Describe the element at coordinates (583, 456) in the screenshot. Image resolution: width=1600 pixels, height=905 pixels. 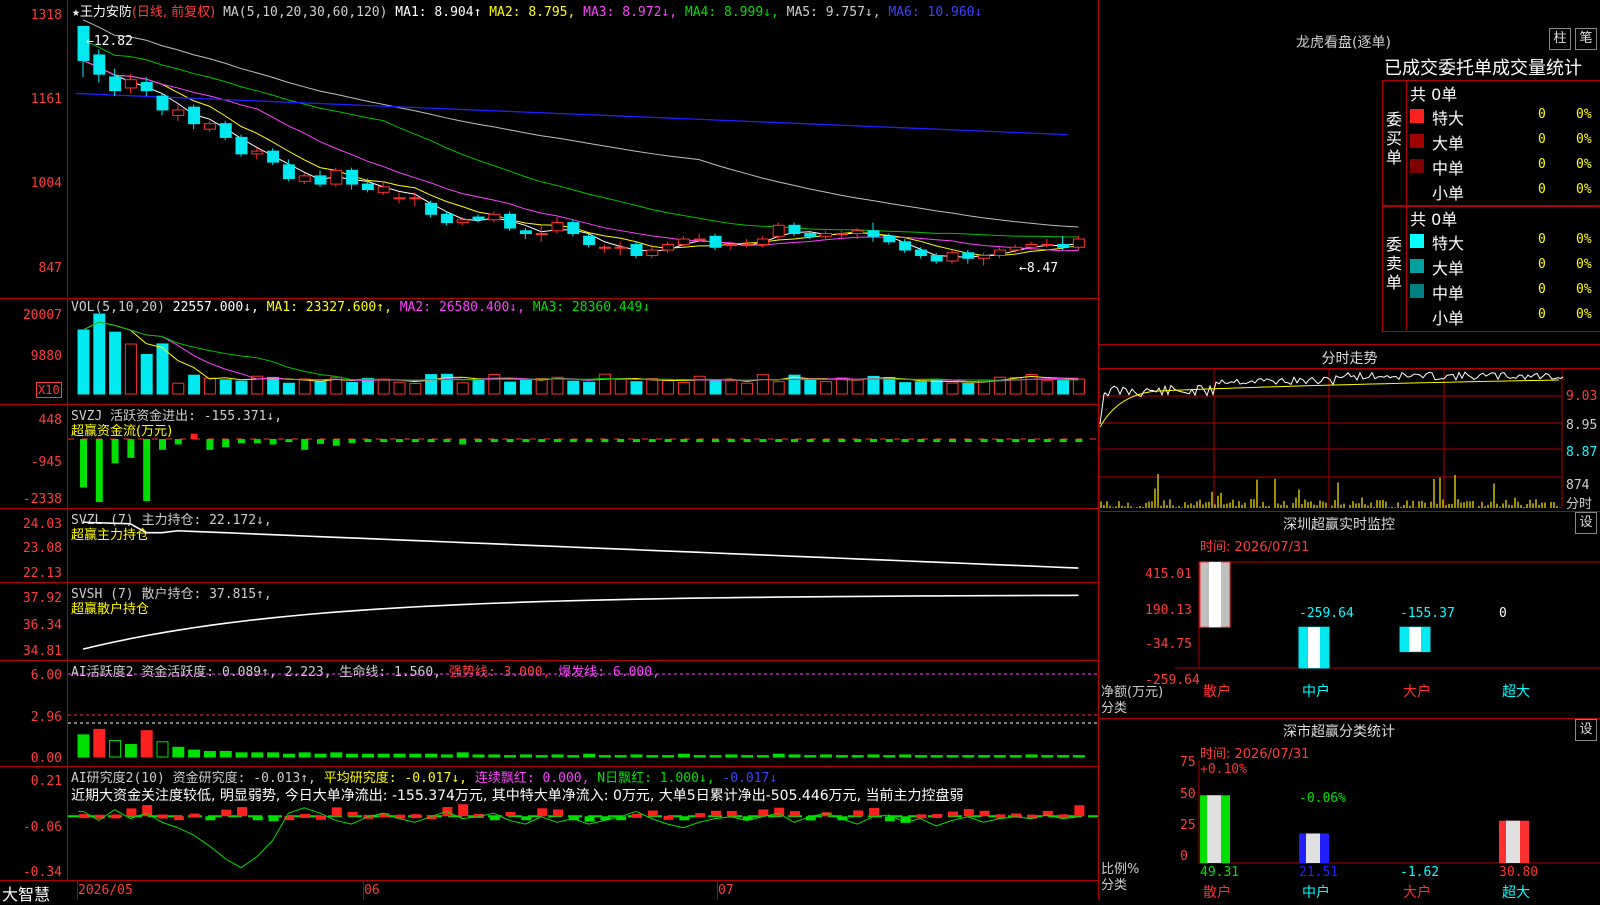
I see `svzj-chart` at that location.